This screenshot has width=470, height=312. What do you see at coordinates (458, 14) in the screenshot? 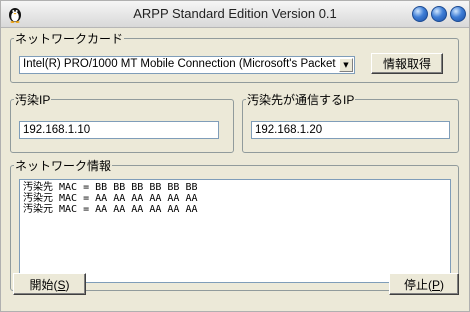
I see `close-button` at bounding box center [458, 14].